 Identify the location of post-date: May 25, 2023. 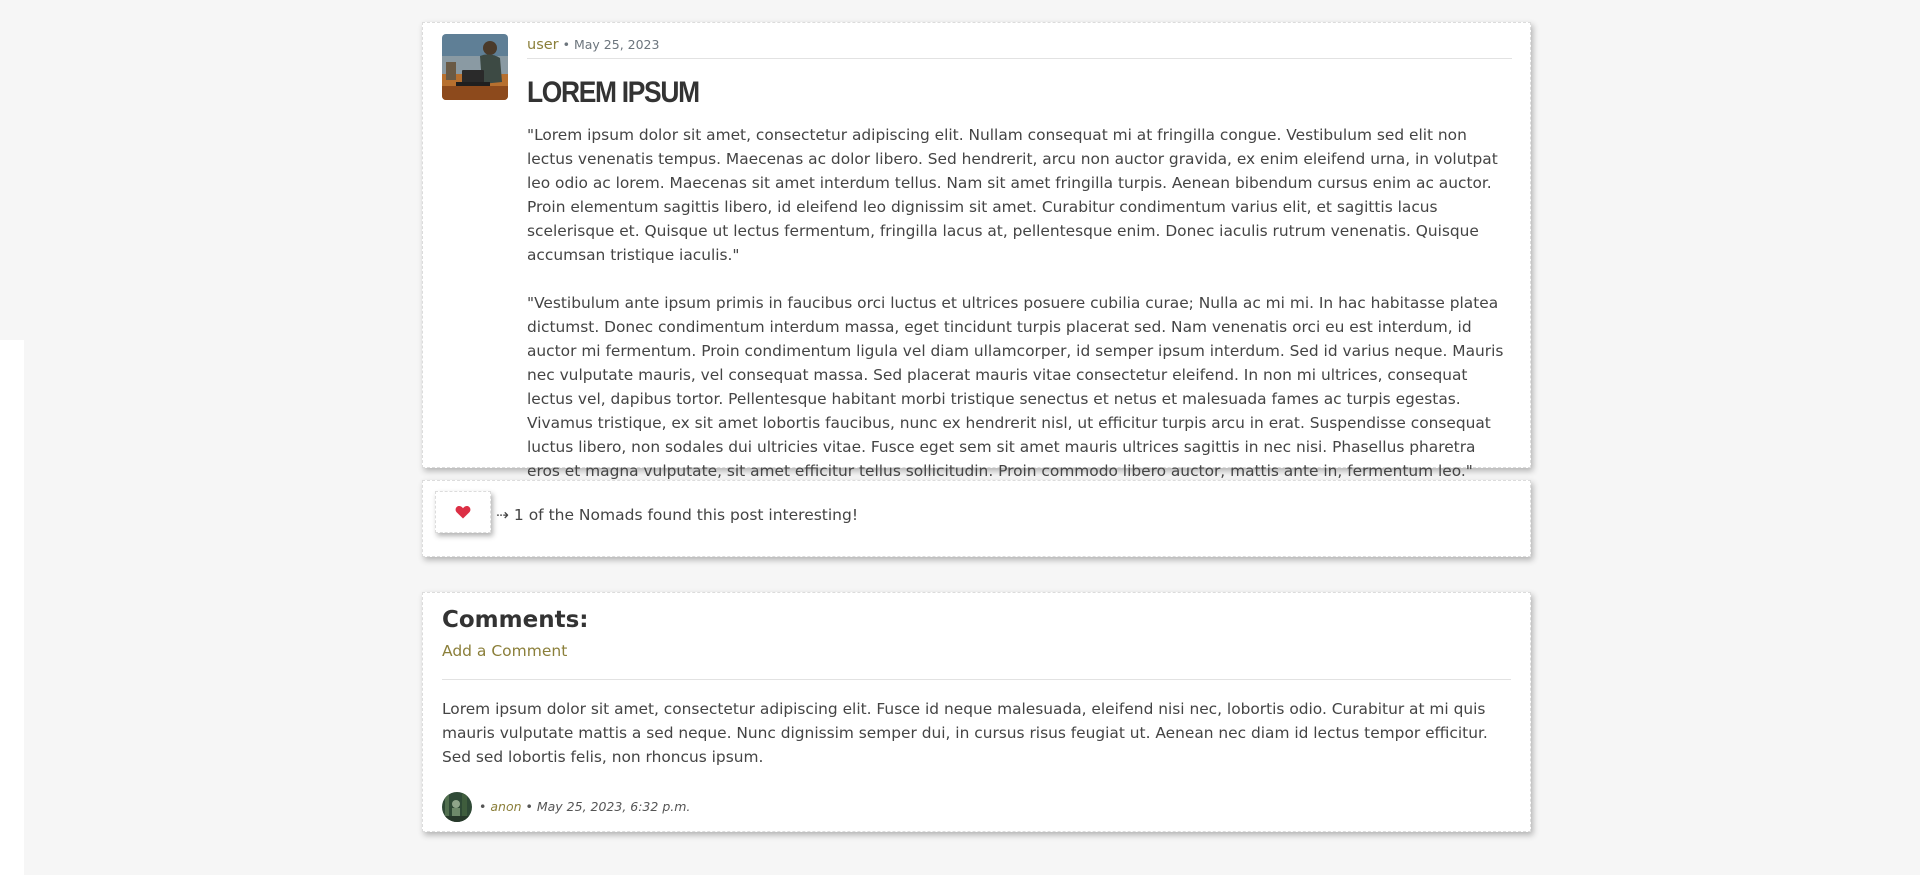
(616, 44).